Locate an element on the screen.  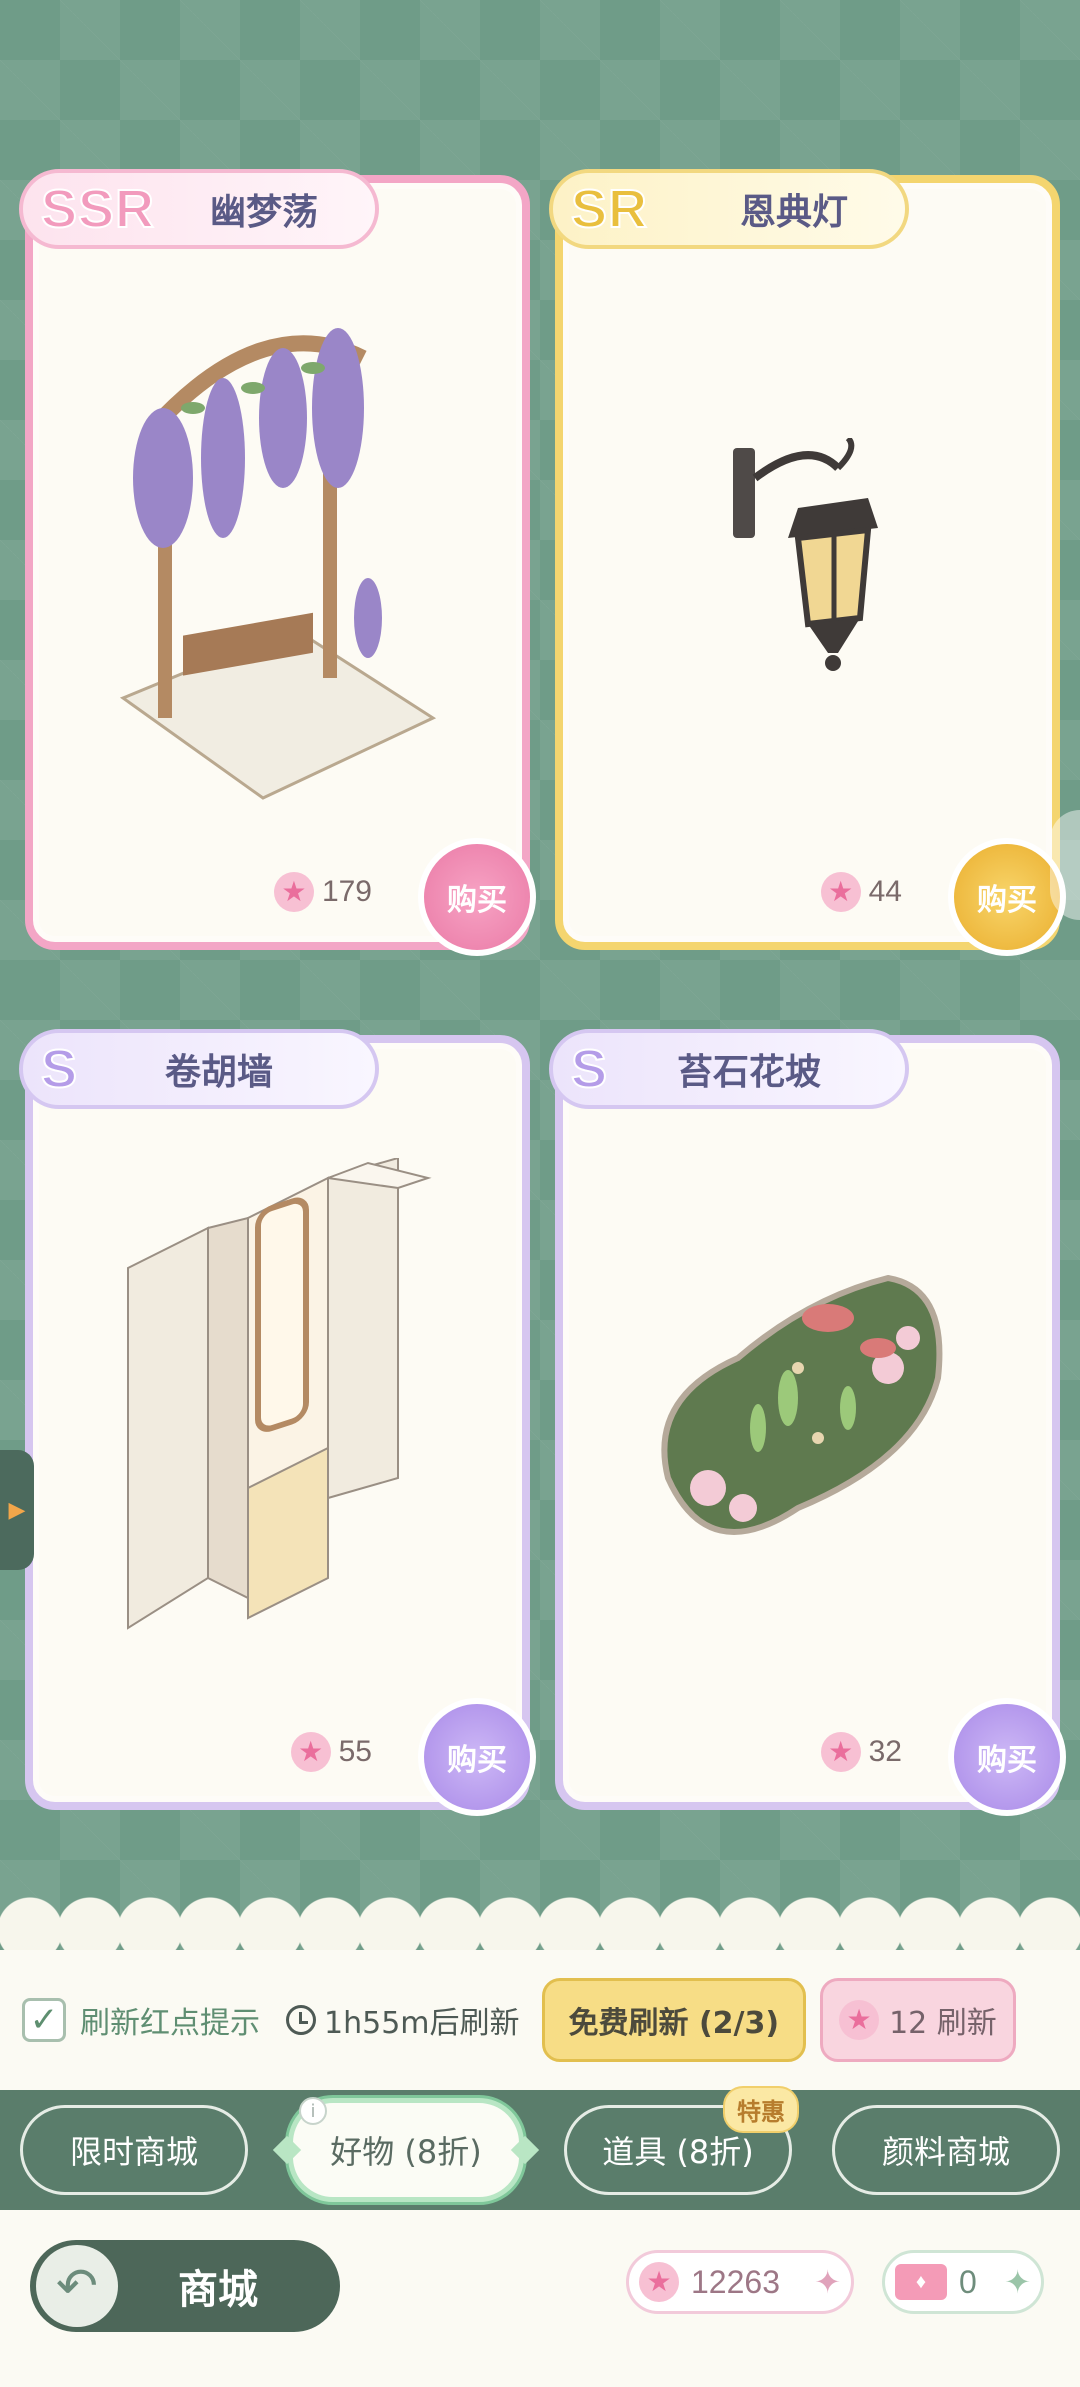
add-stars-icon: ✦ is located at coordinates (827, 2282).